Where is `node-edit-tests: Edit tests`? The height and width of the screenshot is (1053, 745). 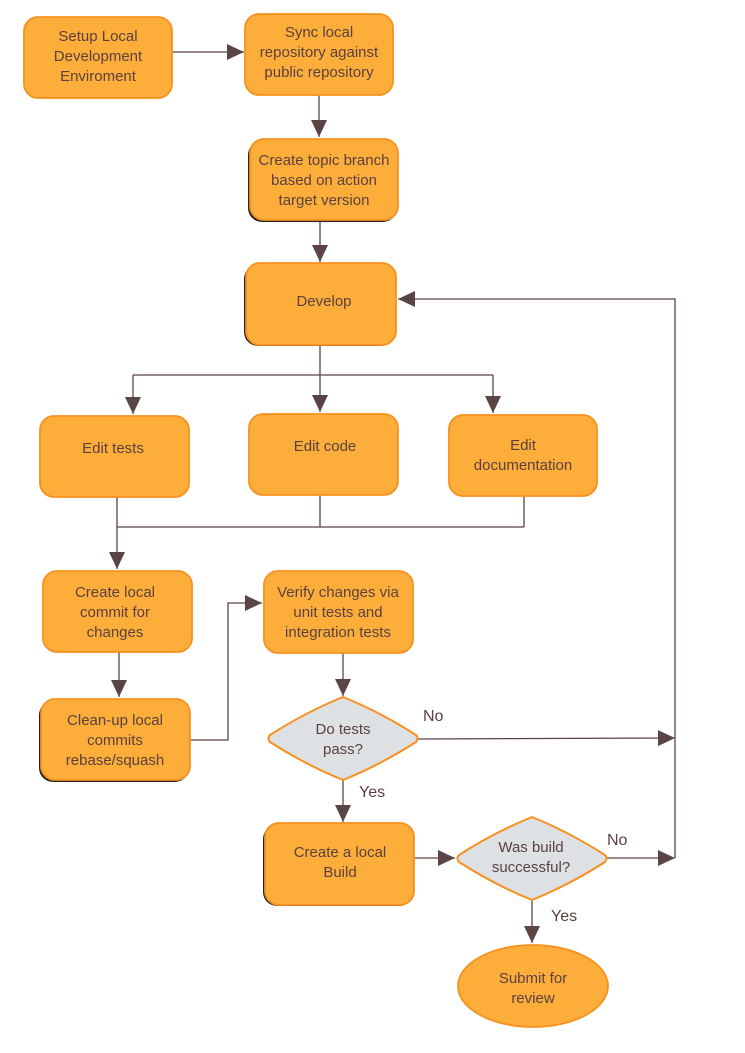
node-edit-tests: Edit tests is located at coordinates (114, 456).